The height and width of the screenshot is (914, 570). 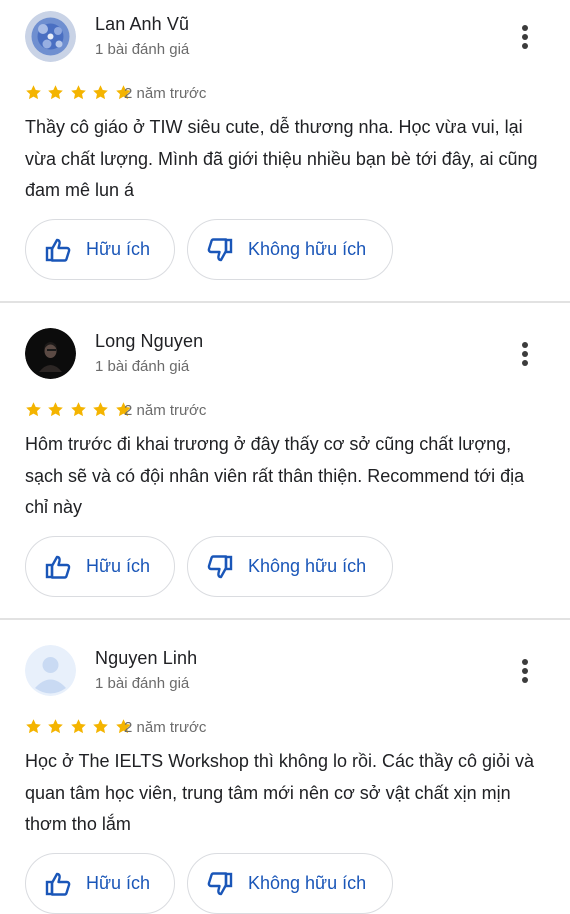 I want to click on reviewer-name: Lan Anh Vũ, so click(x=142, y=24).